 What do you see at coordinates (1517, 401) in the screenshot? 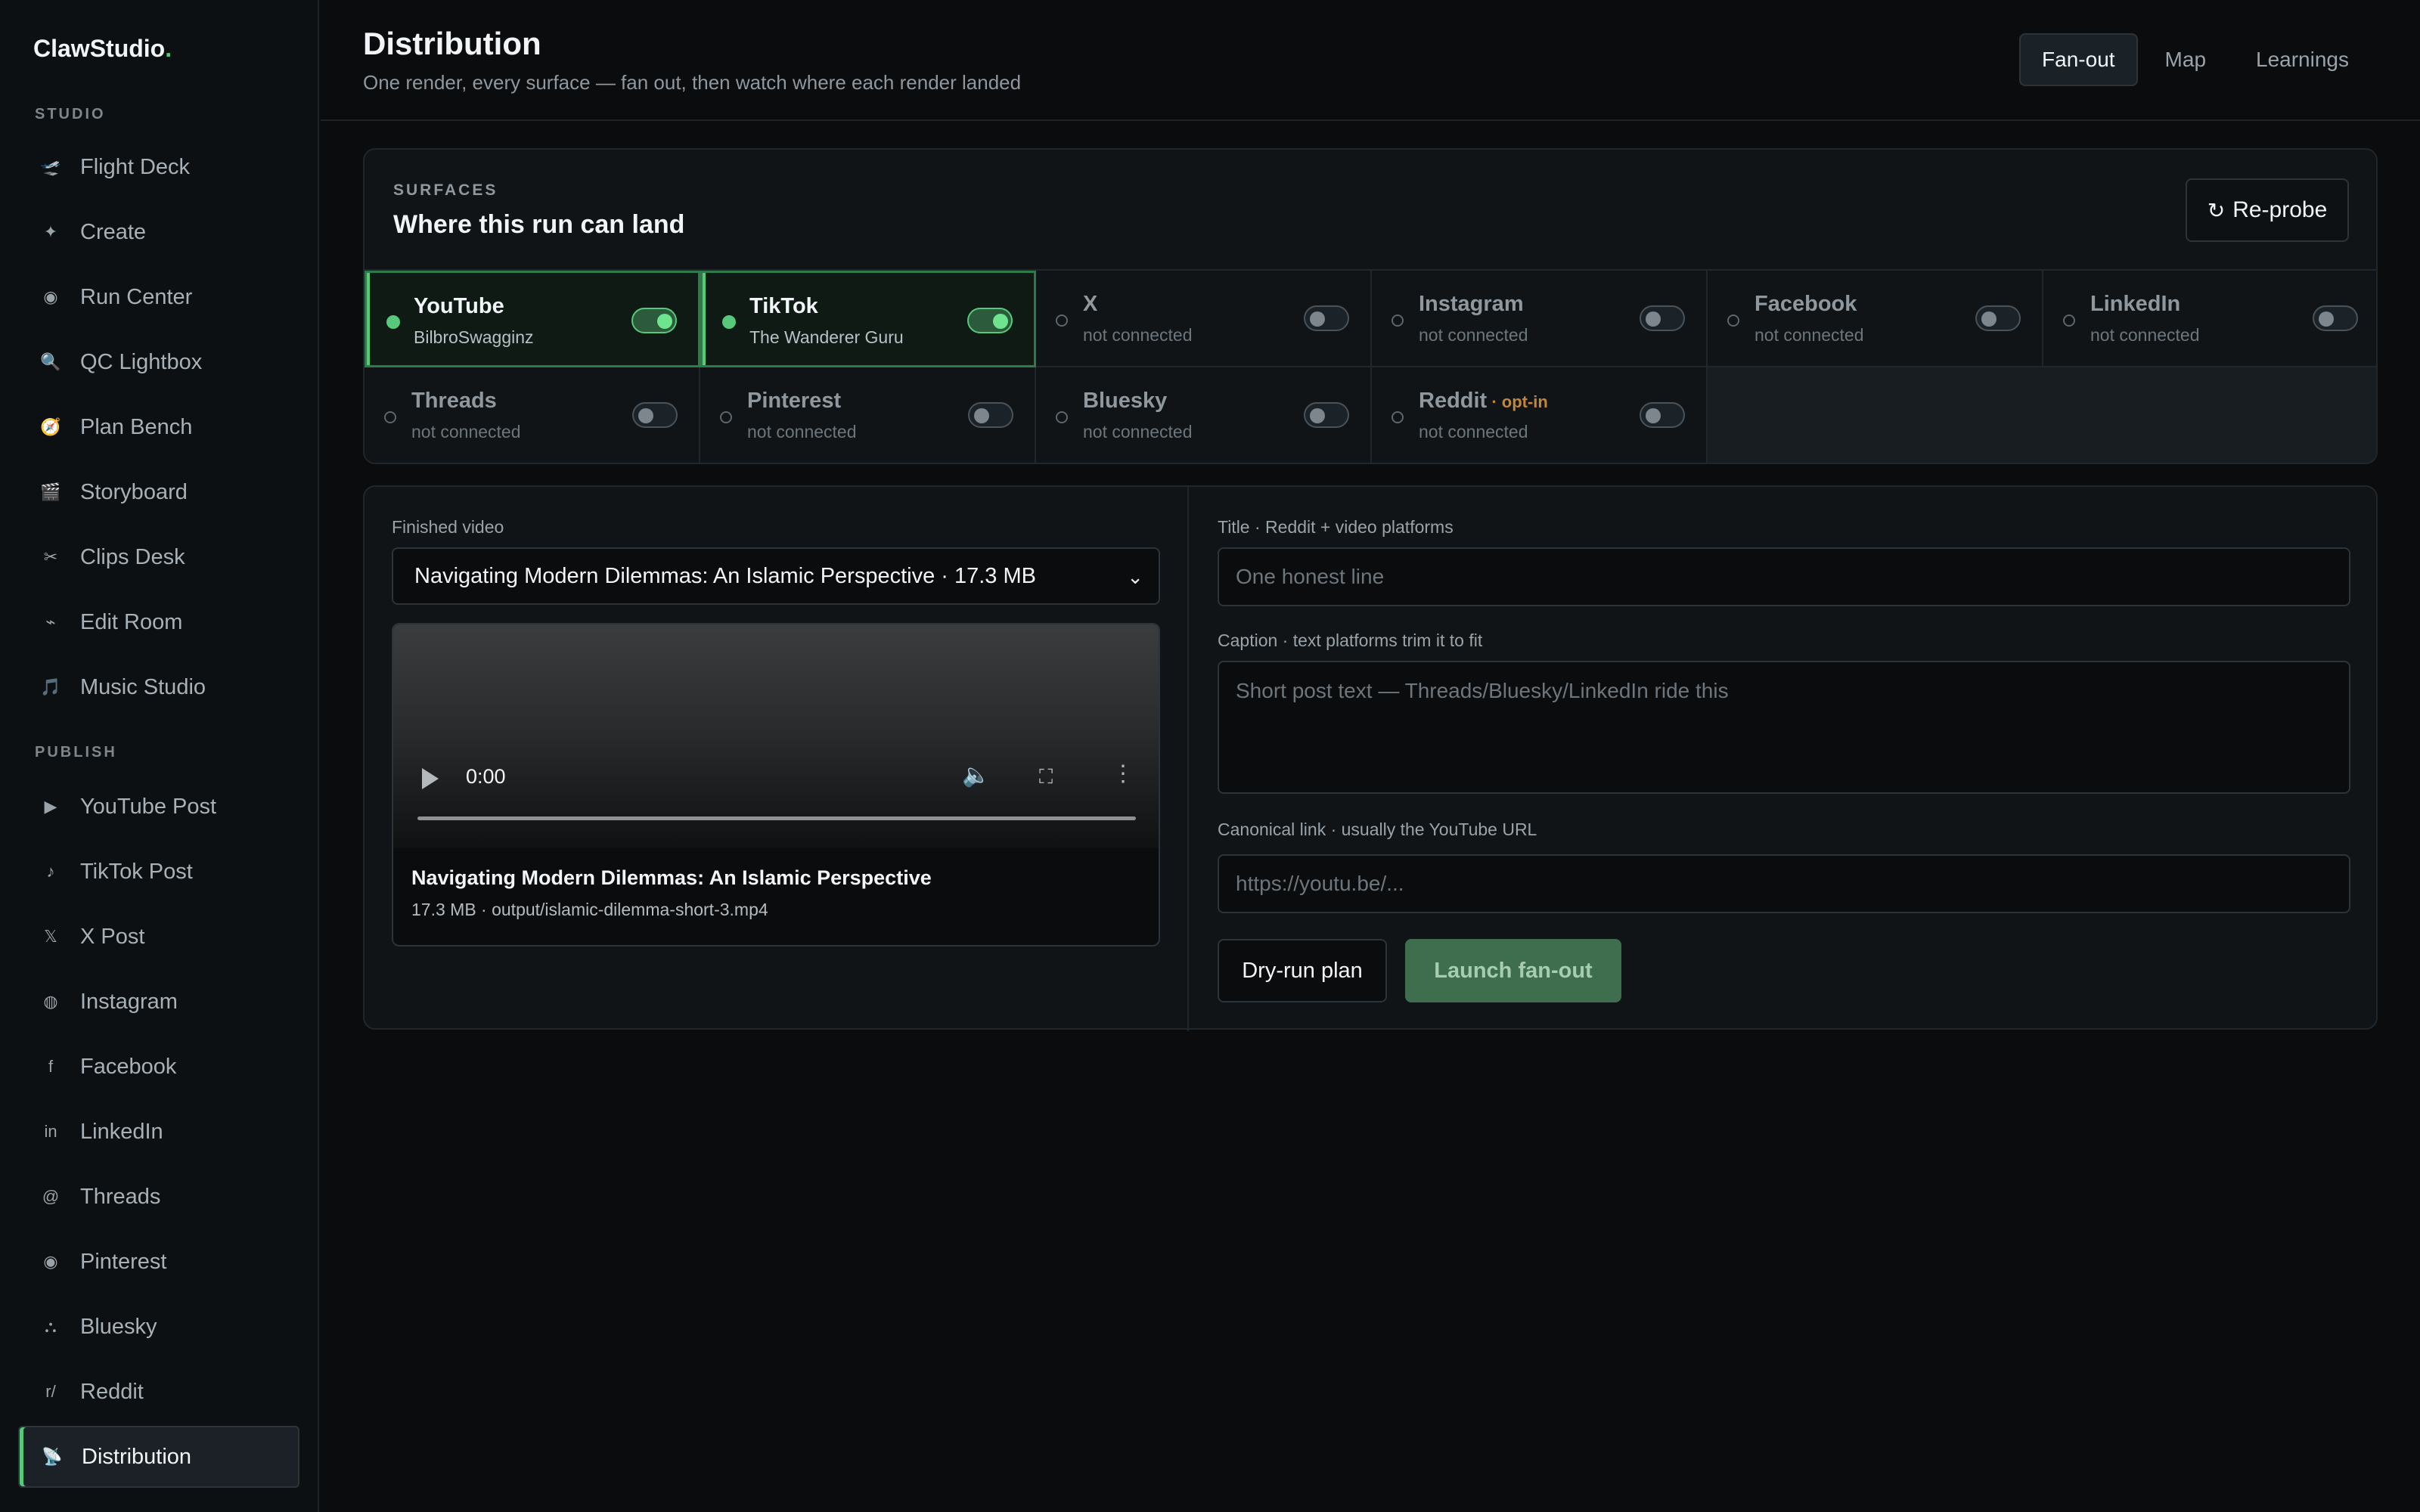
I see `opt-in-badge: · opt-in` at bounding box center [1517, 401].